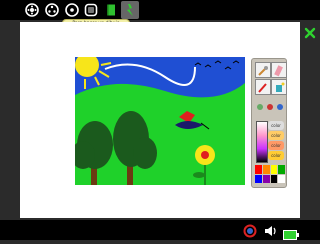 This screenshot has height=244, width=320. I want to click on pencil-icon, so click(262, 88).